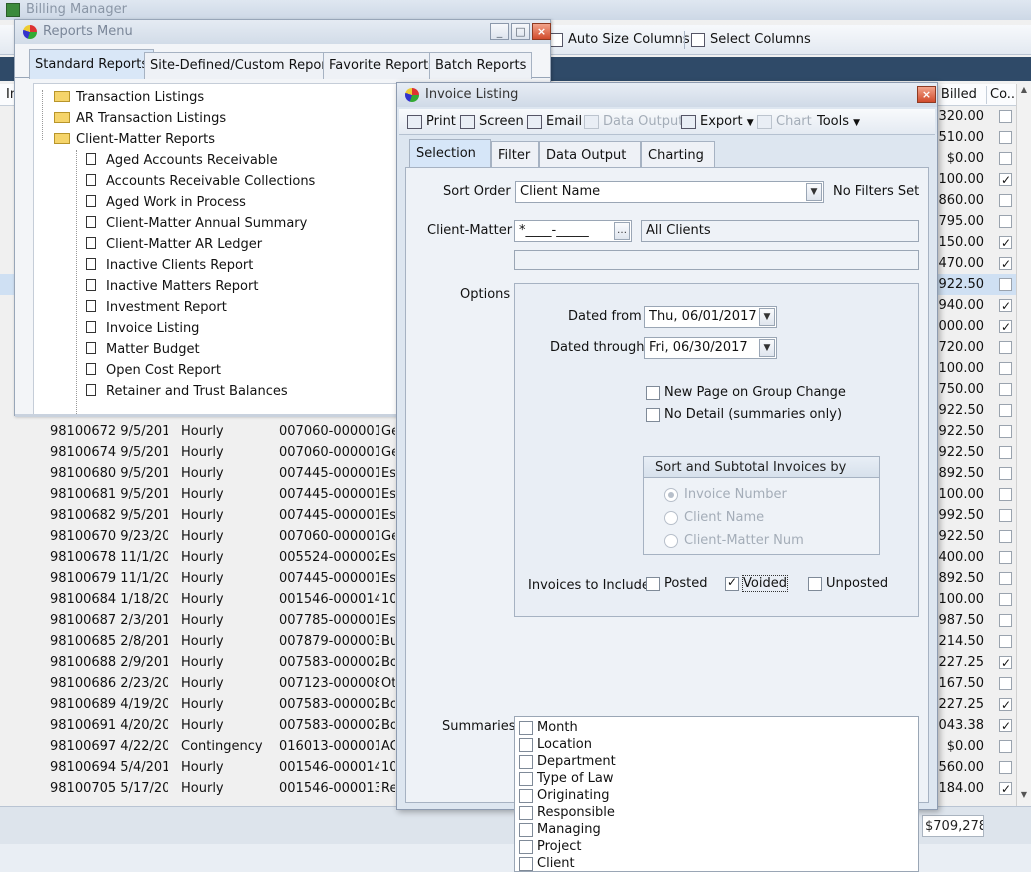 This screenshot has width=1031, height=872. I want to click on summary-checkbox: Managing, so click(560, 830).